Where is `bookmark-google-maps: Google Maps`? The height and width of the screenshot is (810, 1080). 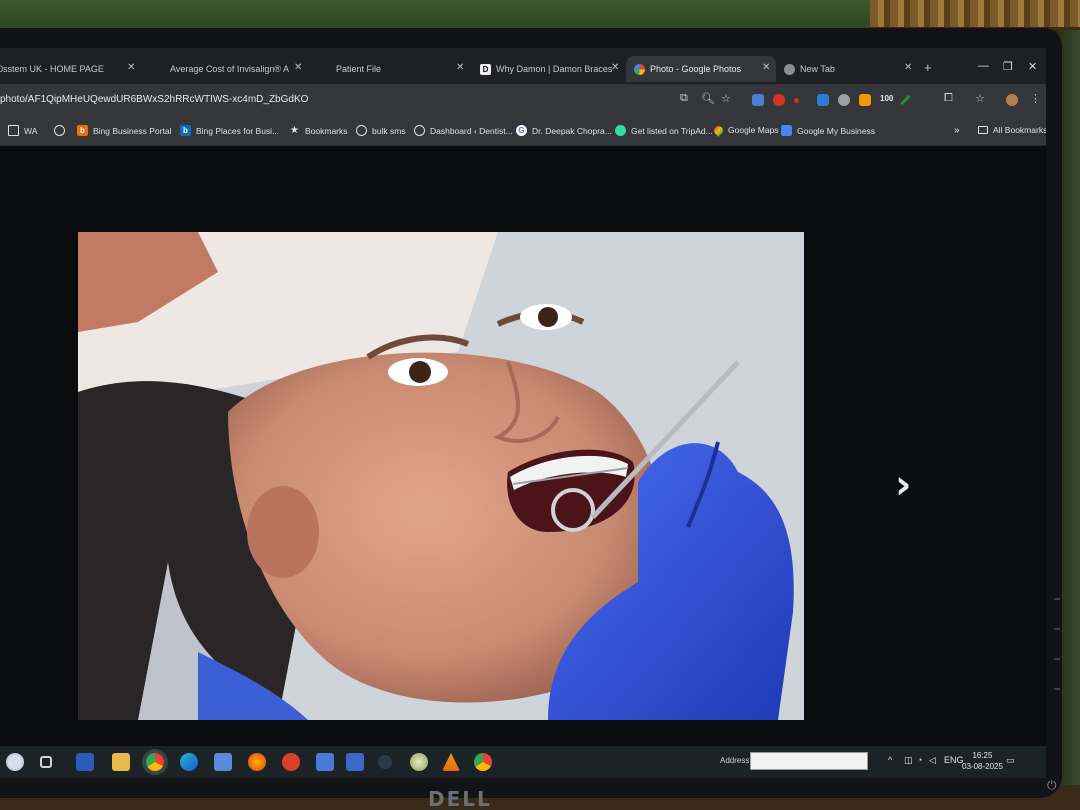
bookmark-google-maps: Google Maps is located at coordinates (745, 130).